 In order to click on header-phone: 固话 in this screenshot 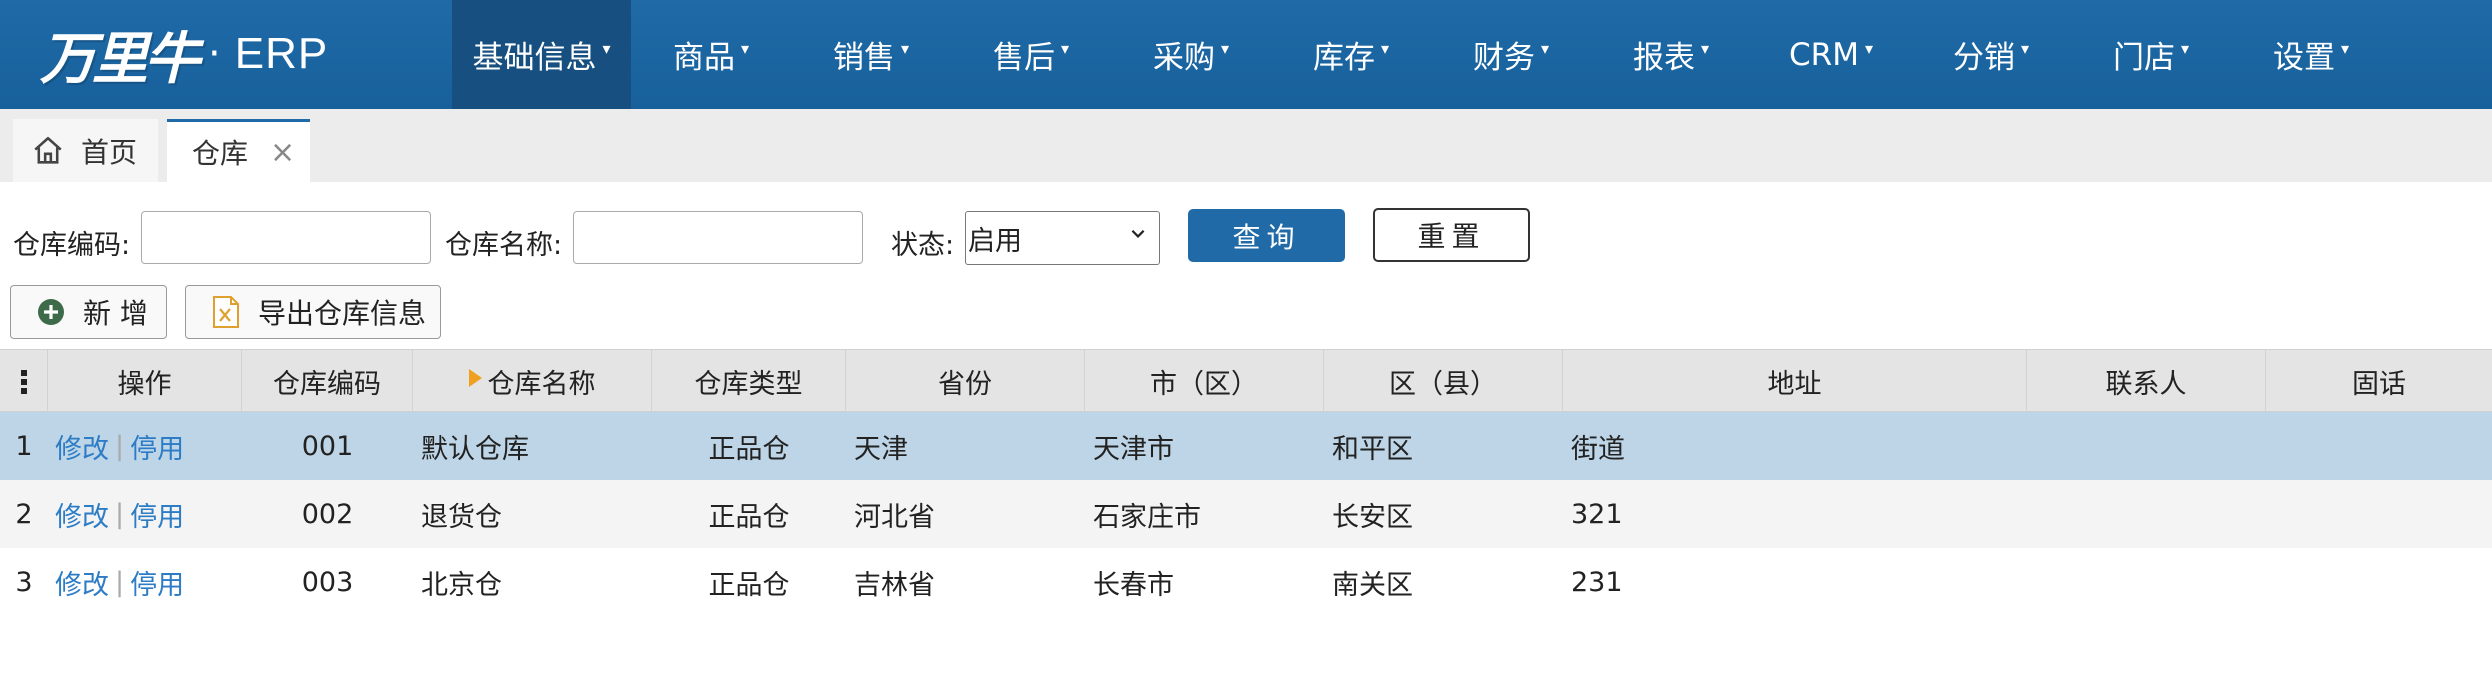, I will do `click(2379, 381)`.